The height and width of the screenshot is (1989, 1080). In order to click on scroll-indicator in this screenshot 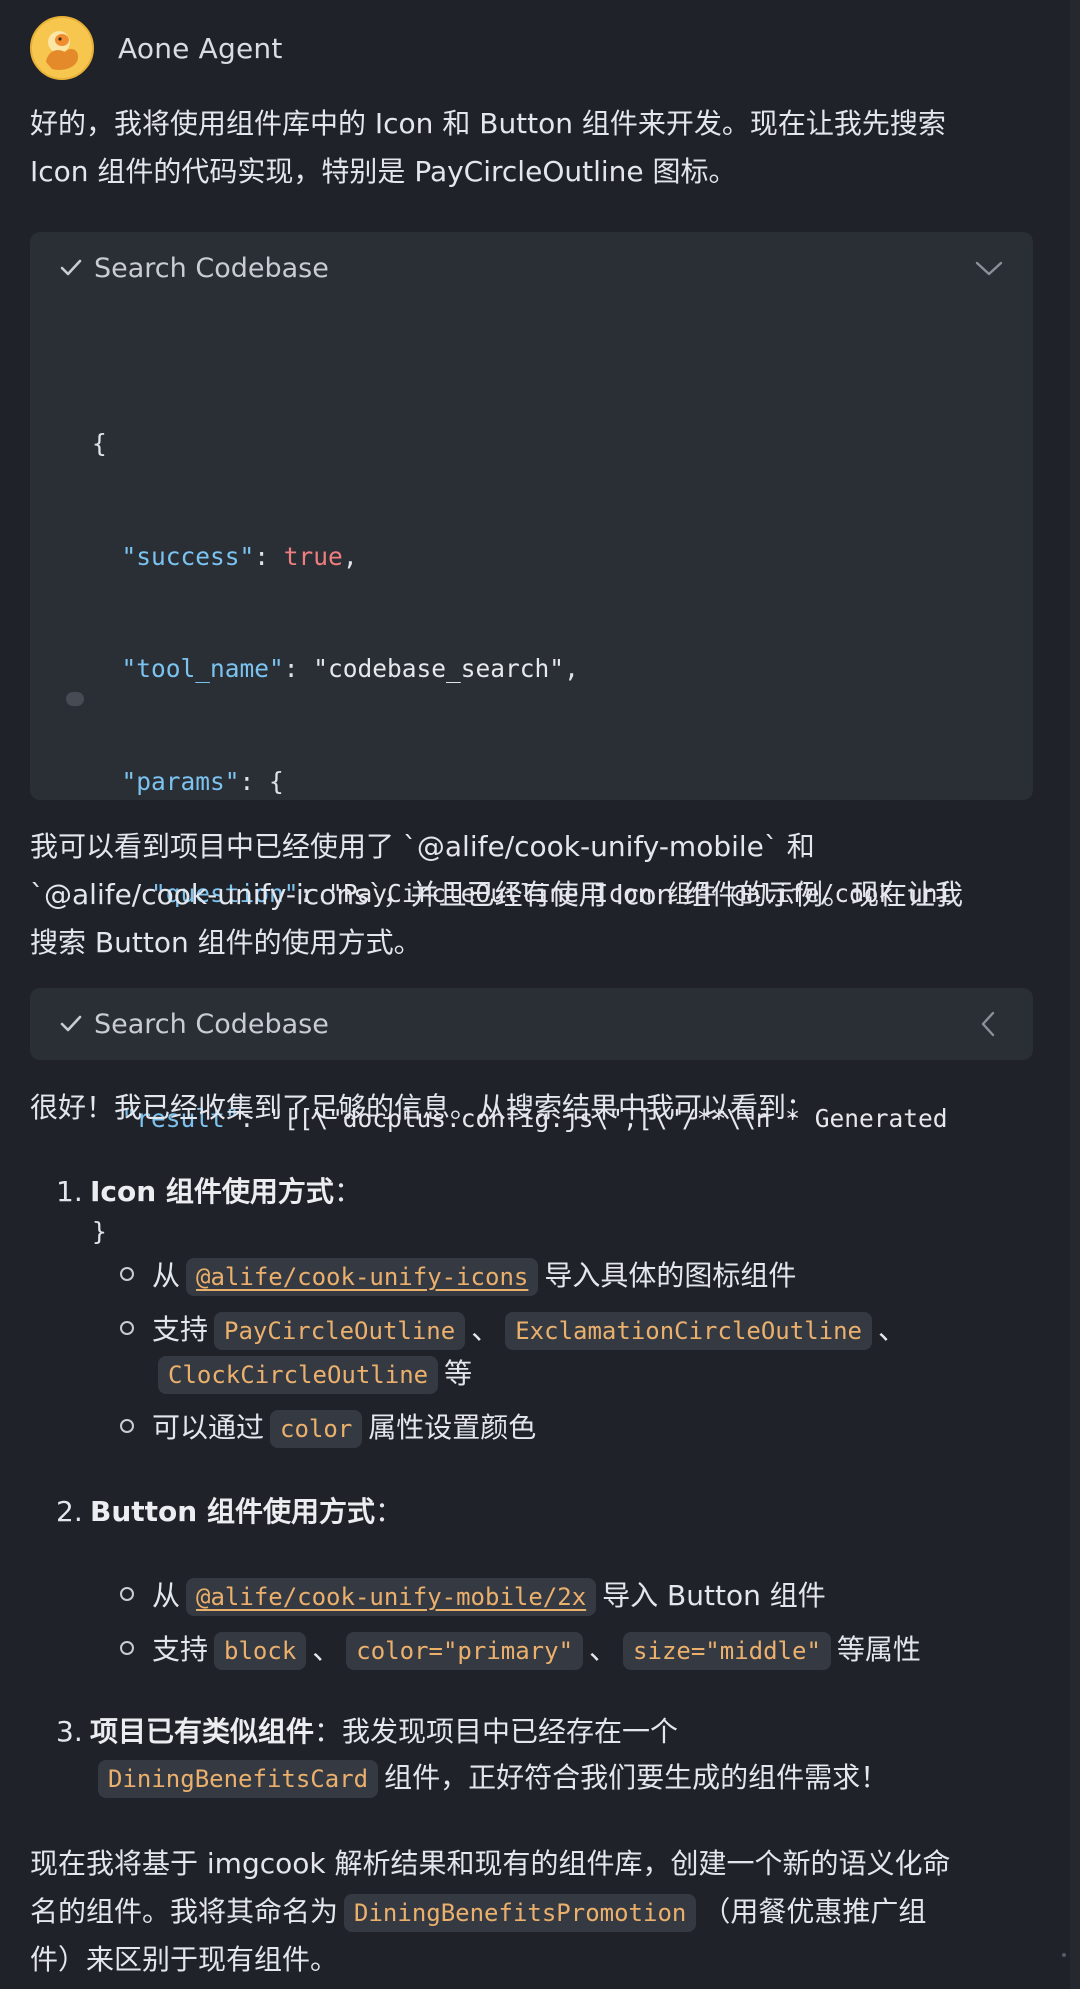, I will do `click(1064, 1955)`.